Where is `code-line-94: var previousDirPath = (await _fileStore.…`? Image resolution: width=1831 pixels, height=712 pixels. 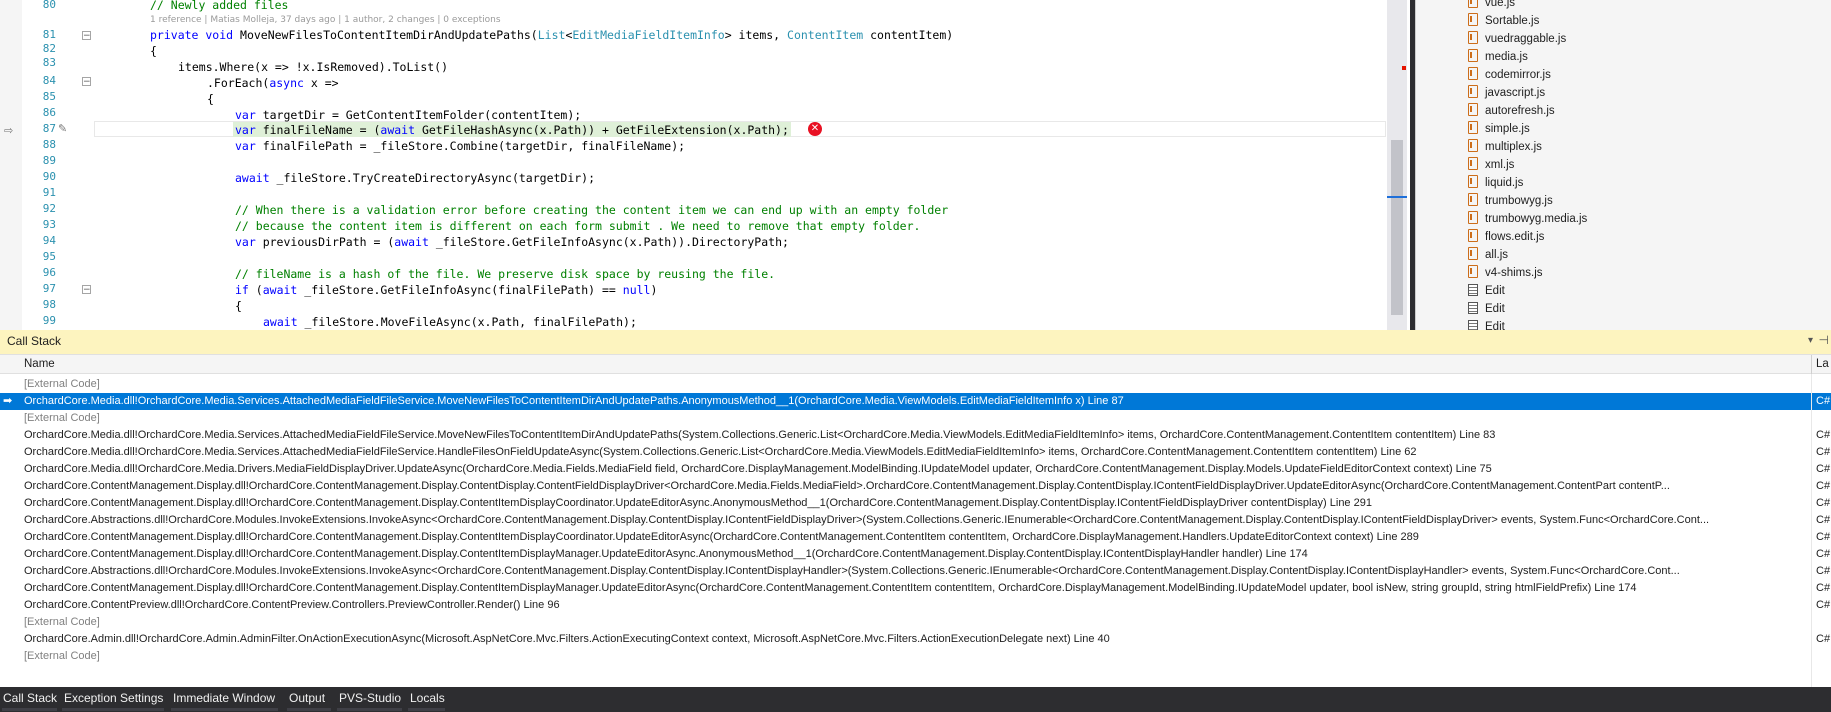
code-line-94: var previousDirPath = (await _fileStore.… is located at coordinates (512, 242).